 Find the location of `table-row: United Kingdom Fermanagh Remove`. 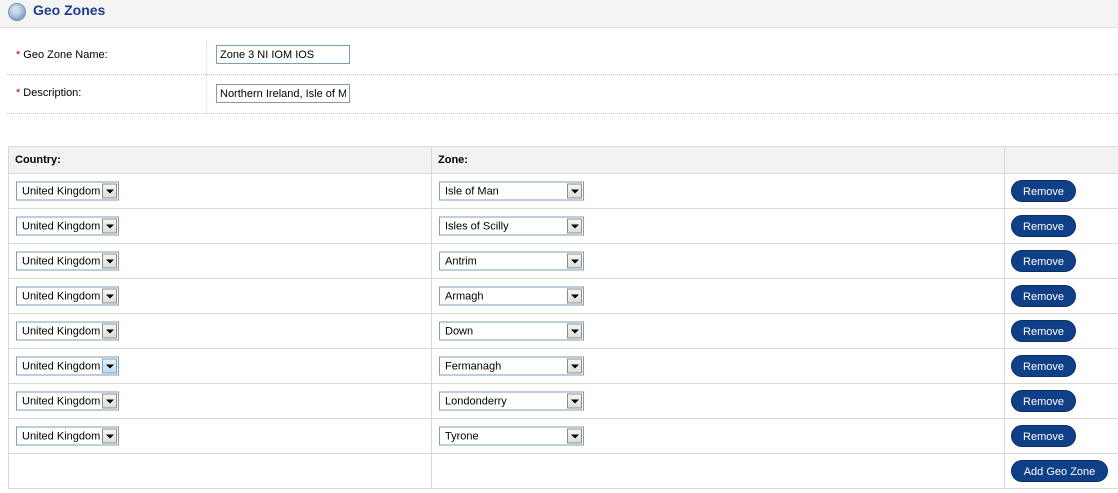

table-row: United Kingdom Fermanagh Remove is located at coordinates (563, 366).